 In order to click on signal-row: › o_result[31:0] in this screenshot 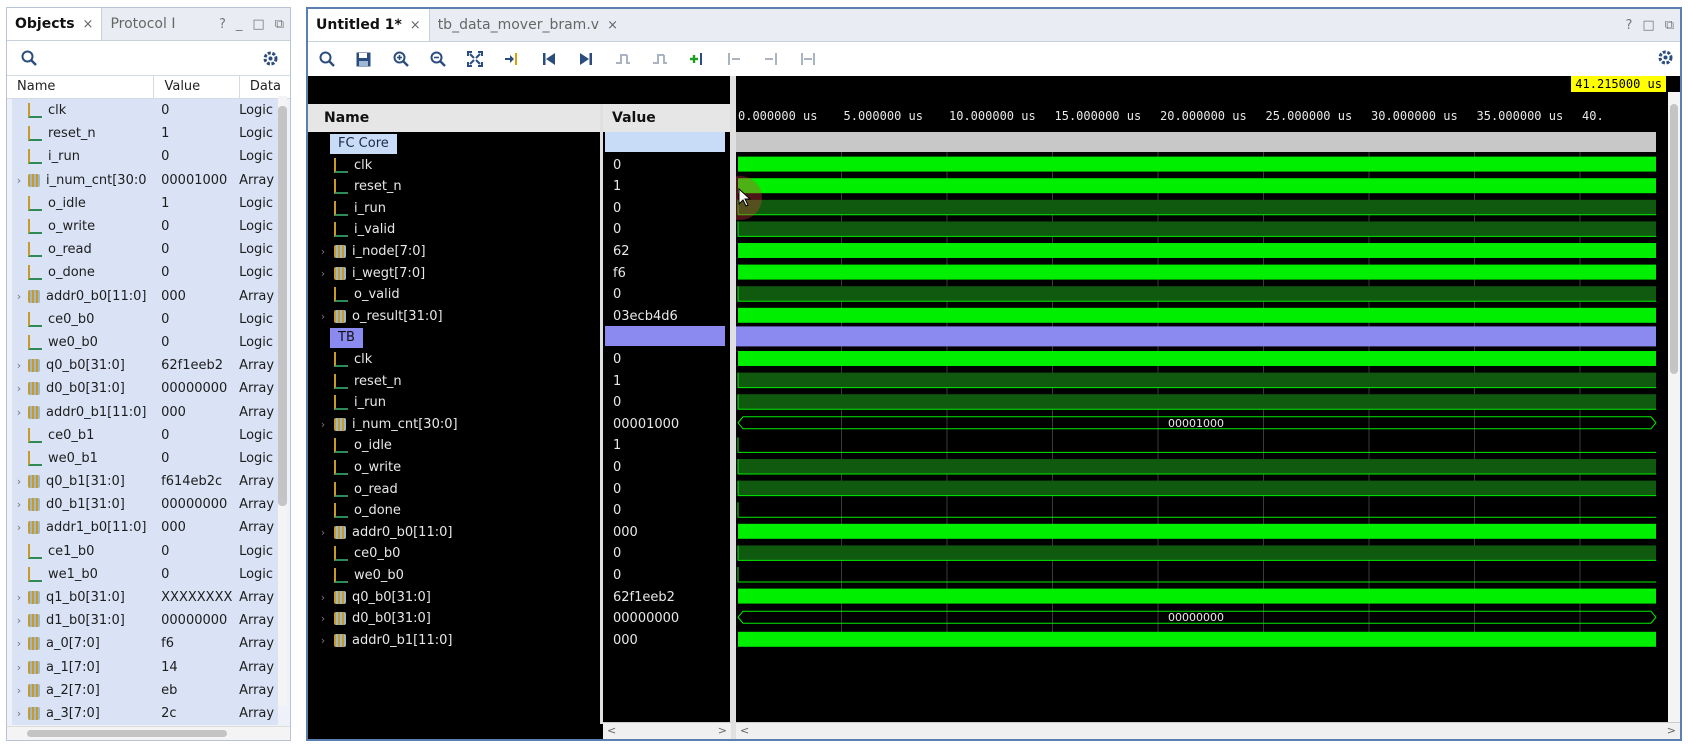, I will do `click(379, 316)`.